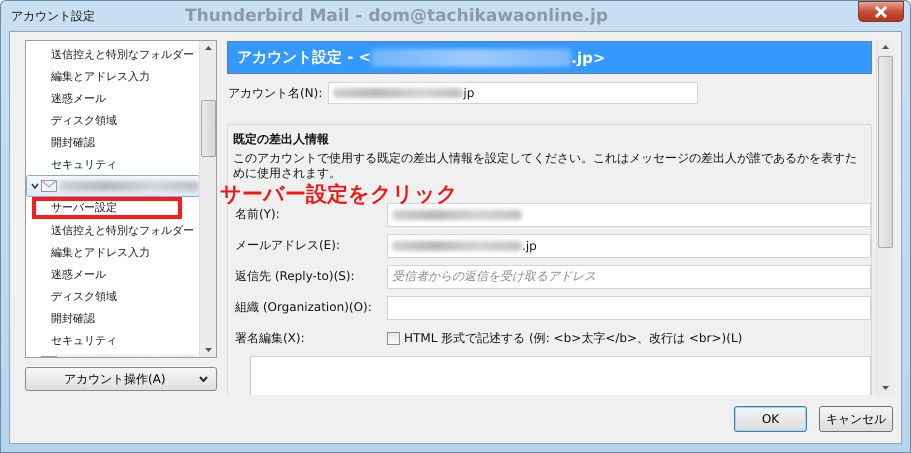 This screenshot has width=911, height=453. What do you see at coordinates (513, 93) in the screenshot?
I see `account-name-field: jp` at bounding box center [513, 93].